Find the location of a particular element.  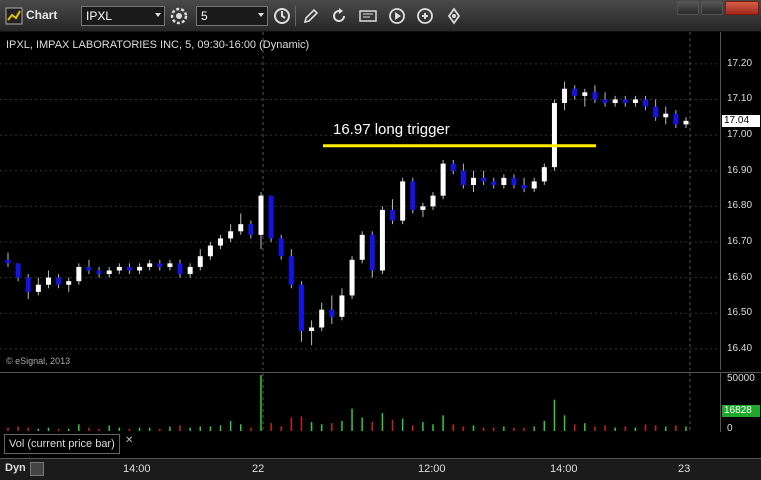

toolbar: Chart IPXL 5 is located at coordinates (380, 16).